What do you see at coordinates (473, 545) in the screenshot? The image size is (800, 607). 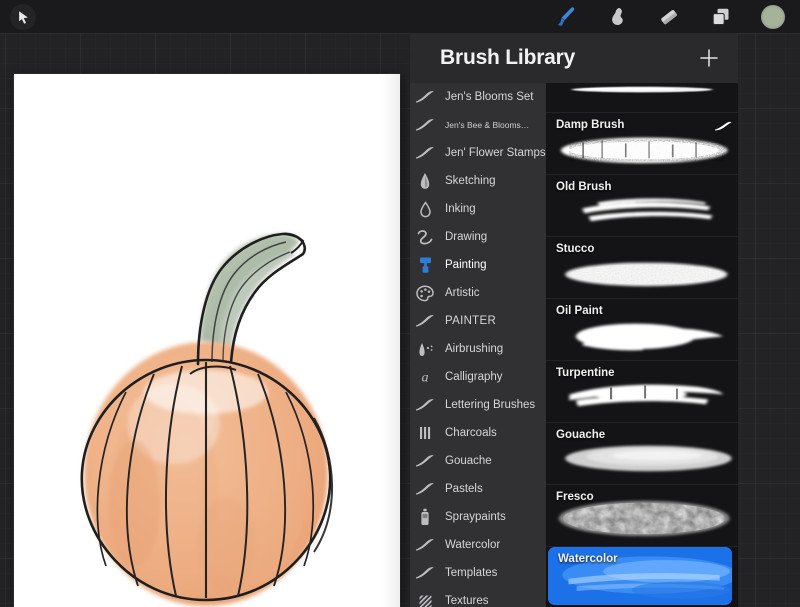 I see `brush-set-label: Watercolor` at bounding box center [473, 545].